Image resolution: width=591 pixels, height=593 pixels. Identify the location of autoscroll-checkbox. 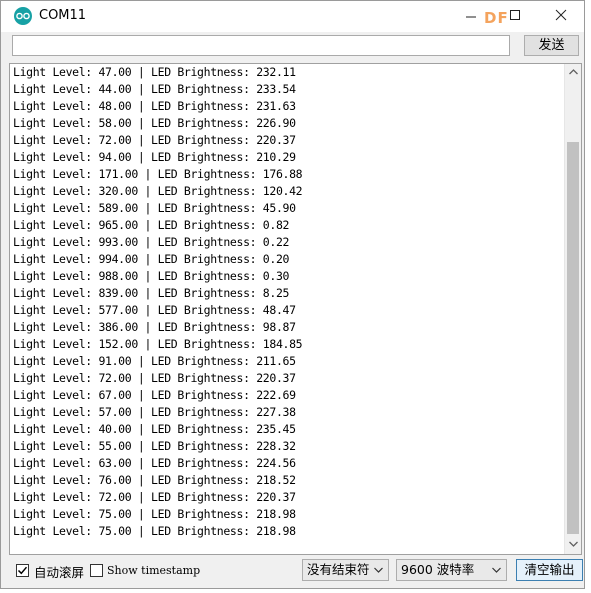
(22, 570).